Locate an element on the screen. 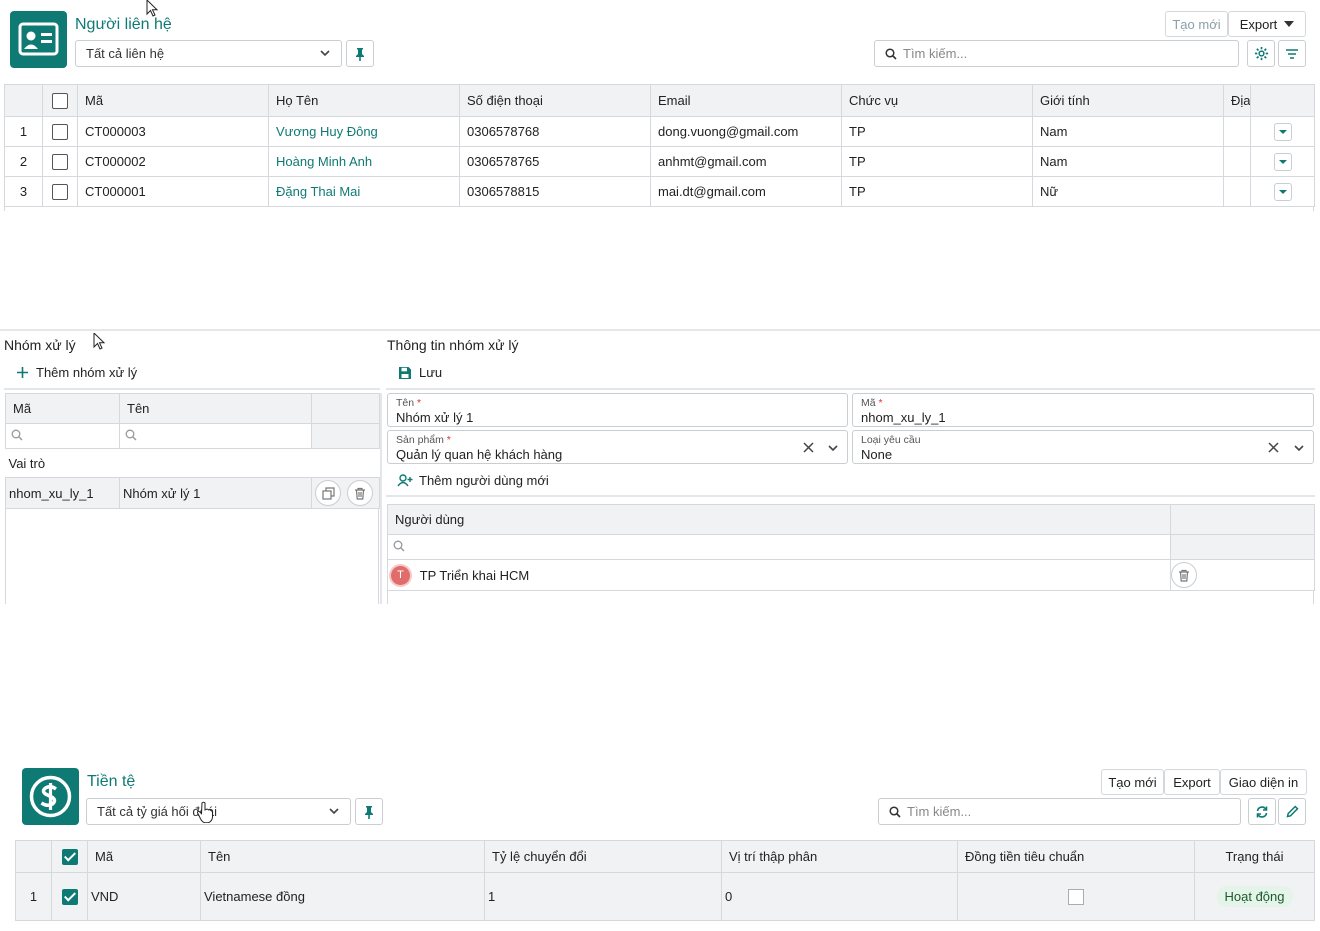  product-label: Sản phẩm * is located at coordinates (423, 440).